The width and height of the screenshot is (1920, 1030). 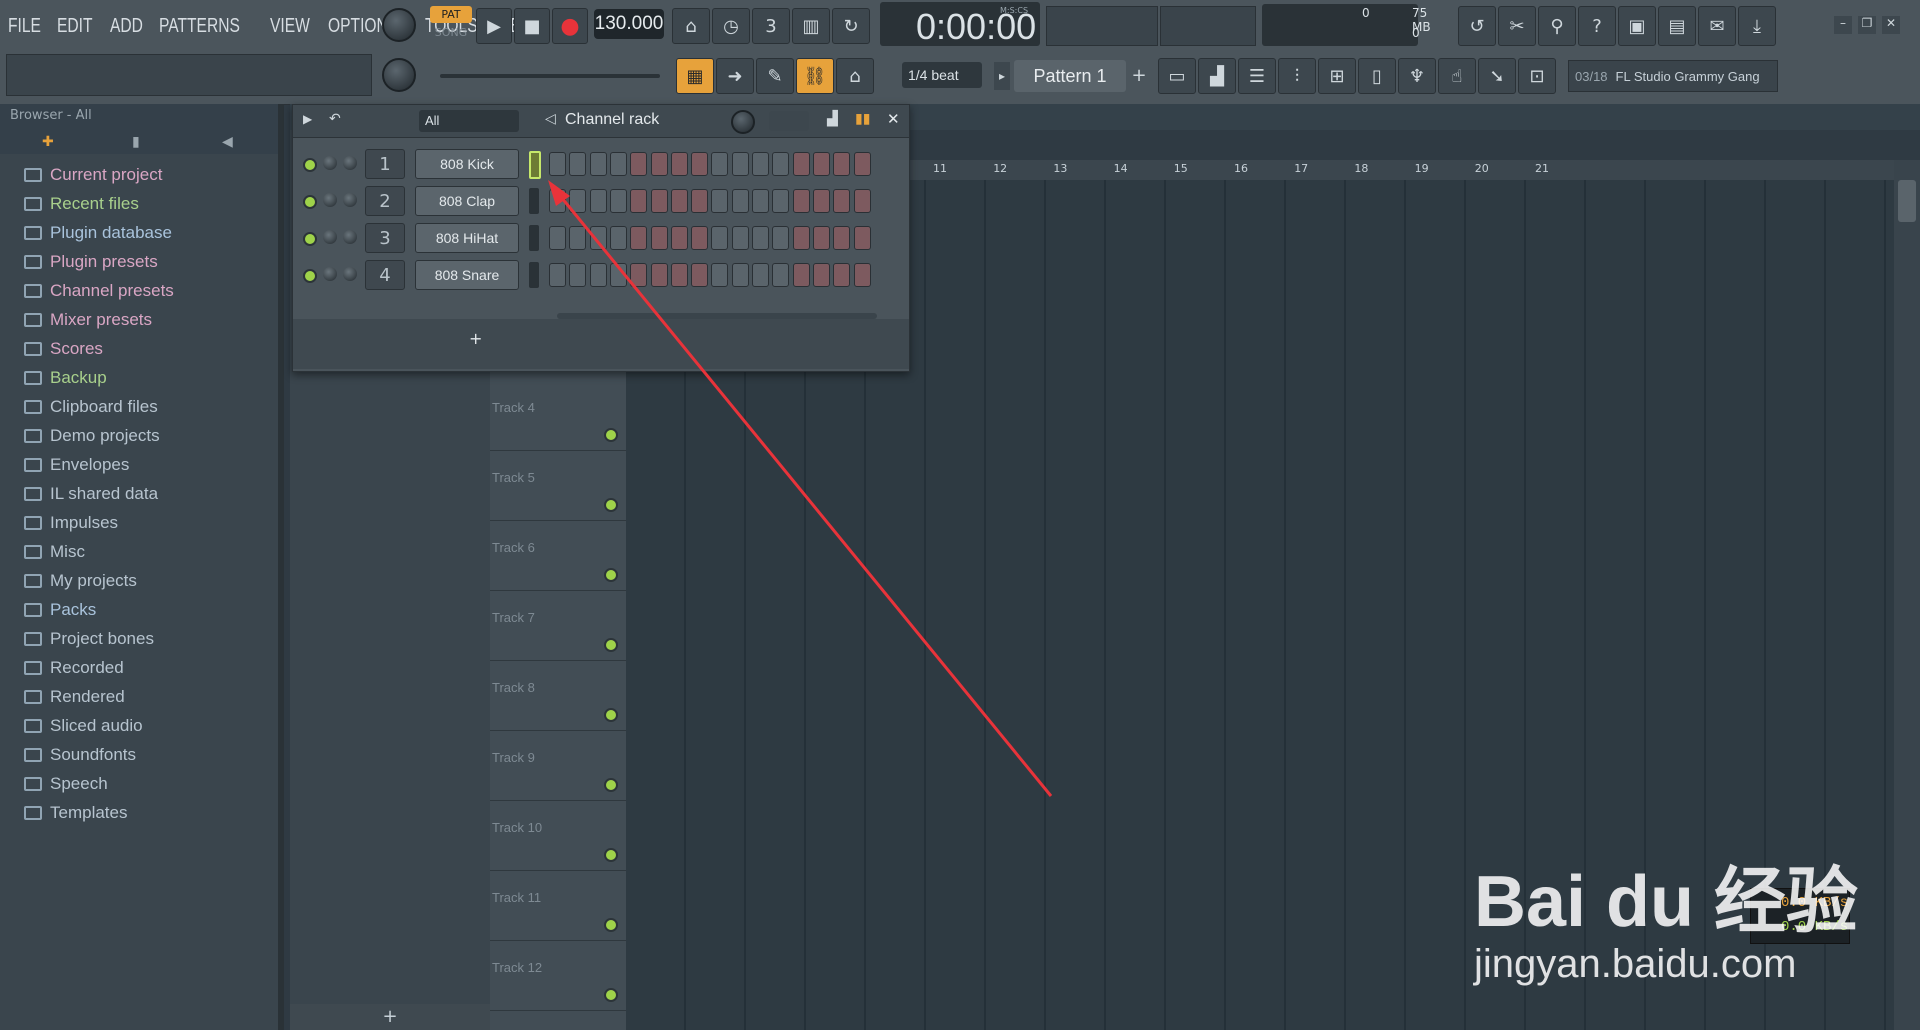 What do you see at coordinates (1635, 964) in the screenshot?
I see `watermark-url: jingyan.baidu.com` at bounding box center [1635, 964].